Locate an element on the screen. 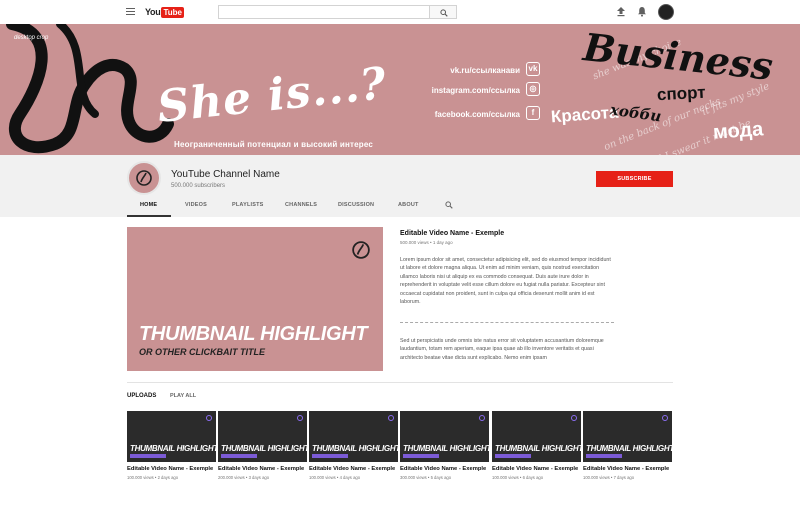 This screenshot has height=511, width=800. active-tab-indicator is located at coordinates (149, 216).